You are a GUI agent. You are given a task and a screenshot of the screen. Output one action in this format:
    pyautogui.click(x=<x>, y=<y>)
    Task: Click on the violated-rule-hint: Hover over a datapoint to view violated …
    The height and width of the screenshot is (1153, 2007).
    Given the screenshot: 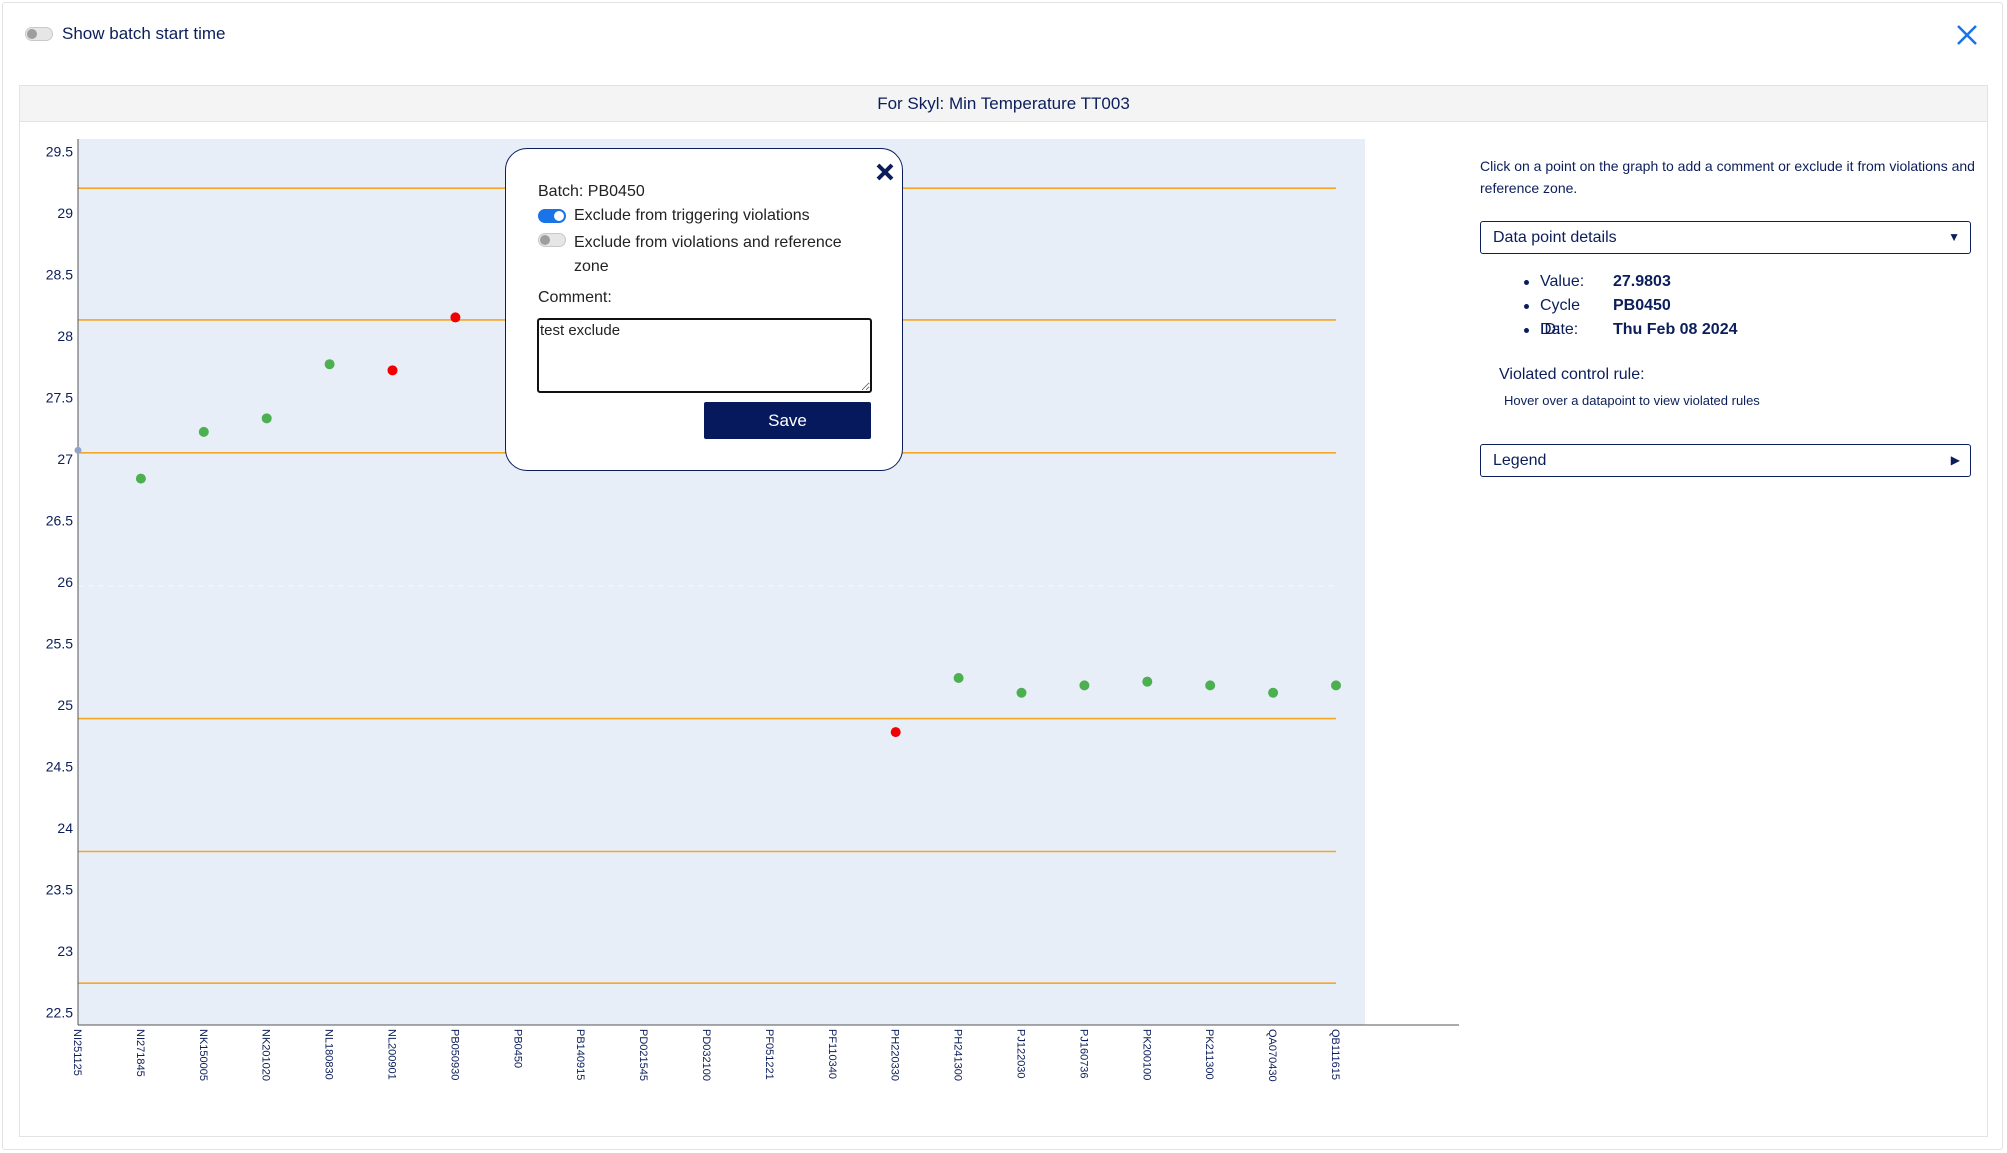 What is the action you would take?
    pyautogui.click(x=1632, y=400)
    